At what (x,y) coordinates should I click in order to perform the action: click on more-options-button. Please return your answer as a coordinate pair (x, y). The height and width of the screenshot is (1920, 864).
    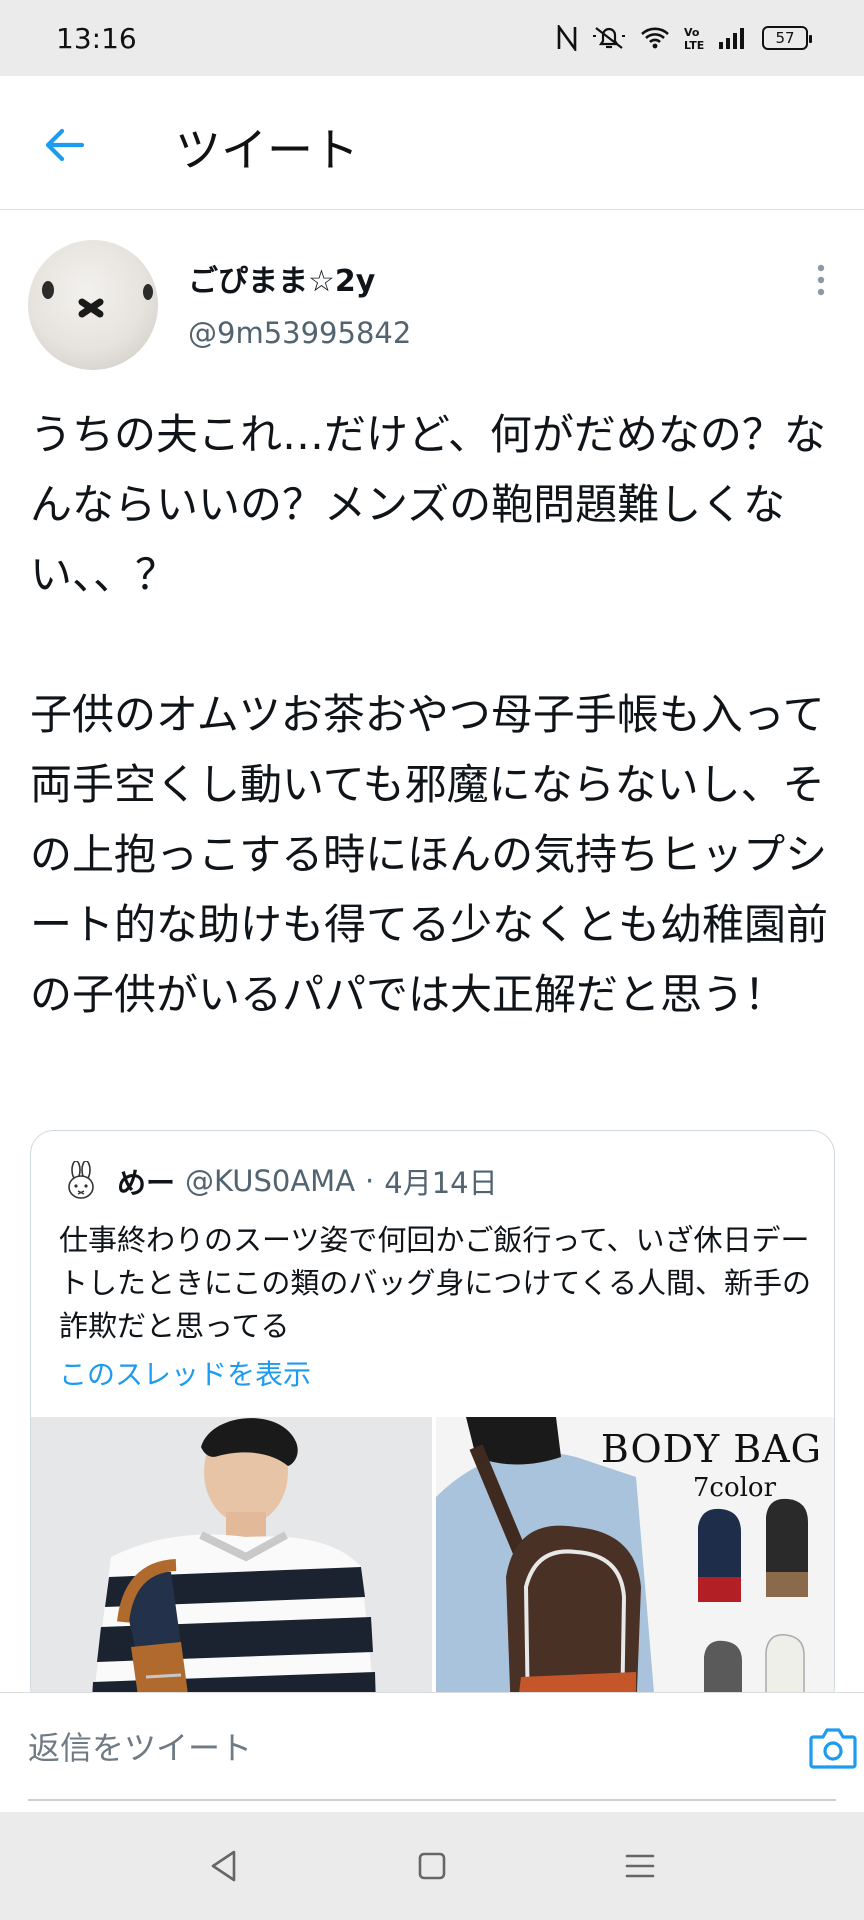
    Looking at the image, I should click on (821, 280).